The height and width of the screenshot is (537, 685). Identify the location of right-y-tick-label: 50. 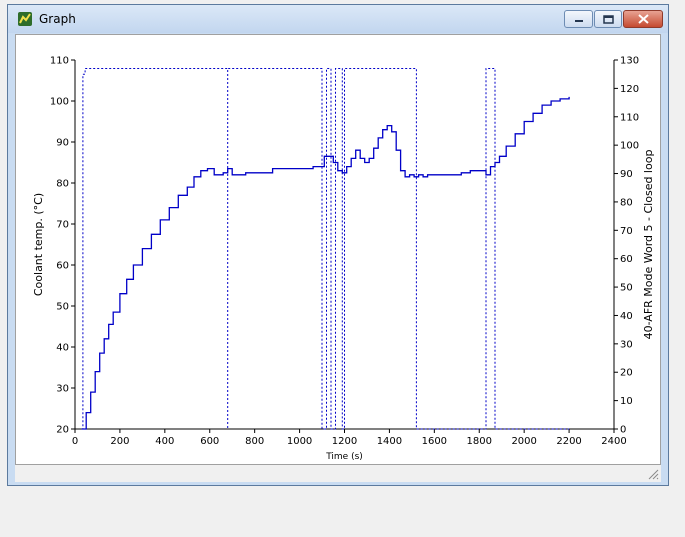
(626, 288).